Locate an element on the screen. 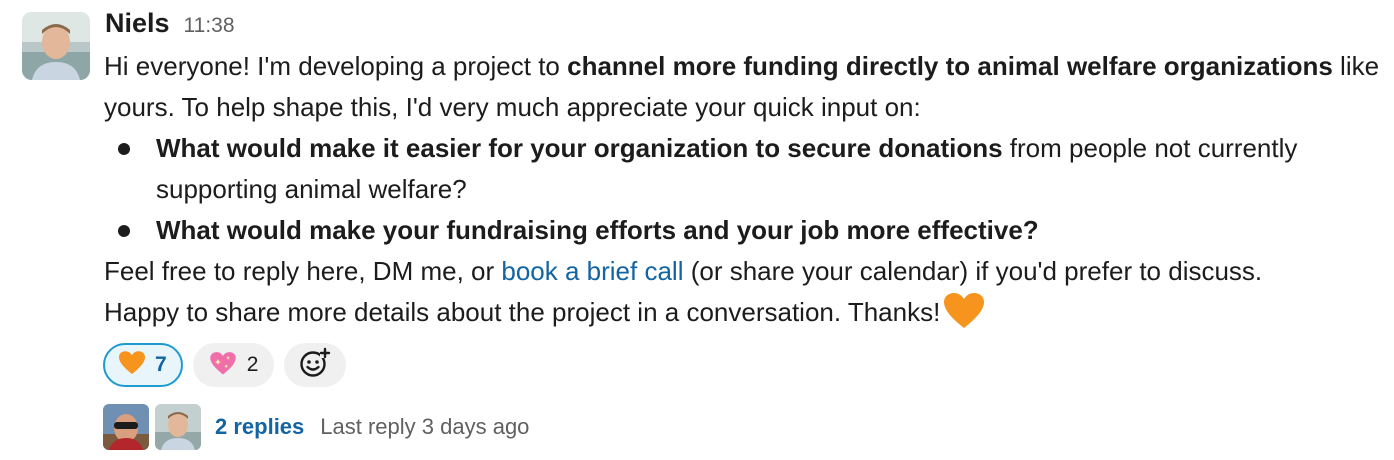 Image resolution: width=1394 pixels, height=460 pixels. closing-text-1: Feel free to reply here, DM me, or is located at coordinates (303, 271).